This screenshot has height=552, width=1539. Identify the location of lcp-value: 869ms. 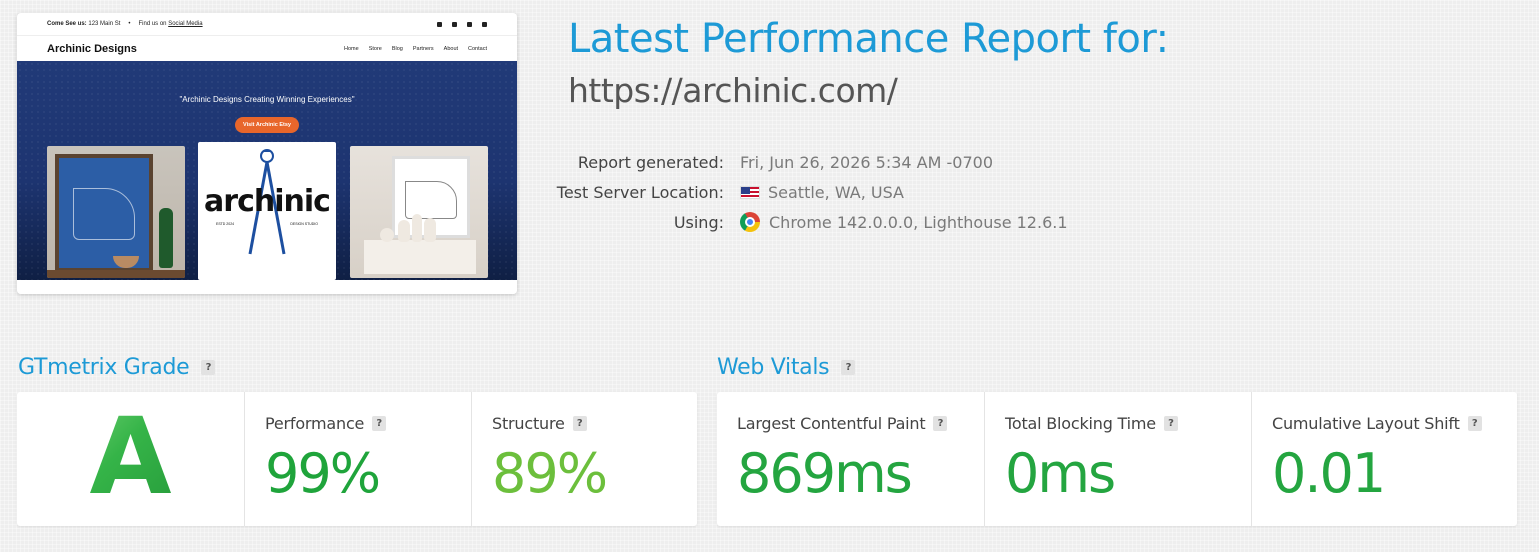
(825, 473).